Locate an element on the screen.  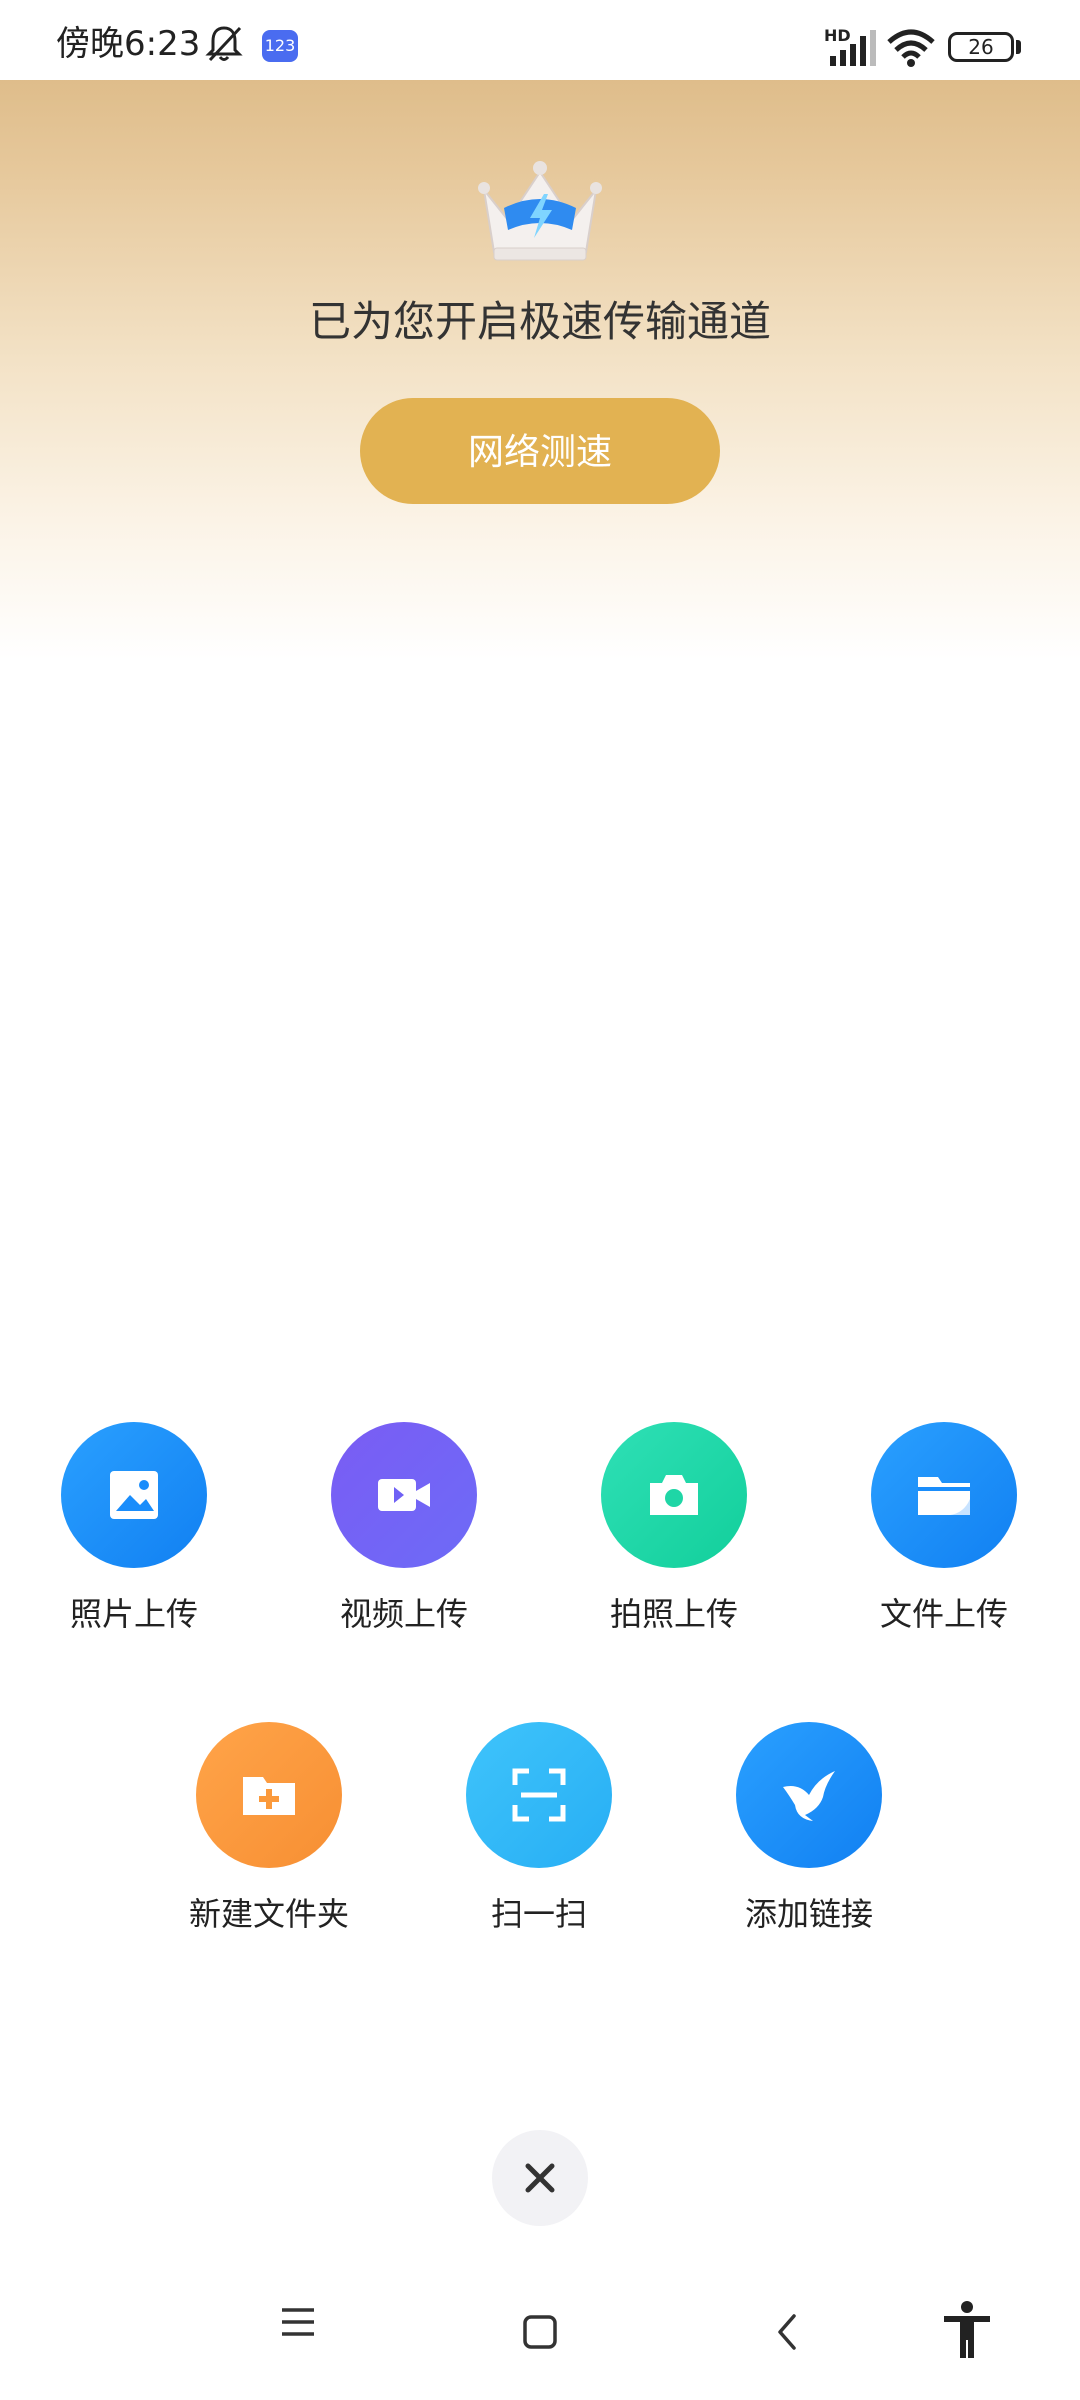
new-folder-action: 新建文件夹 is located at coordinates (269, 1829).